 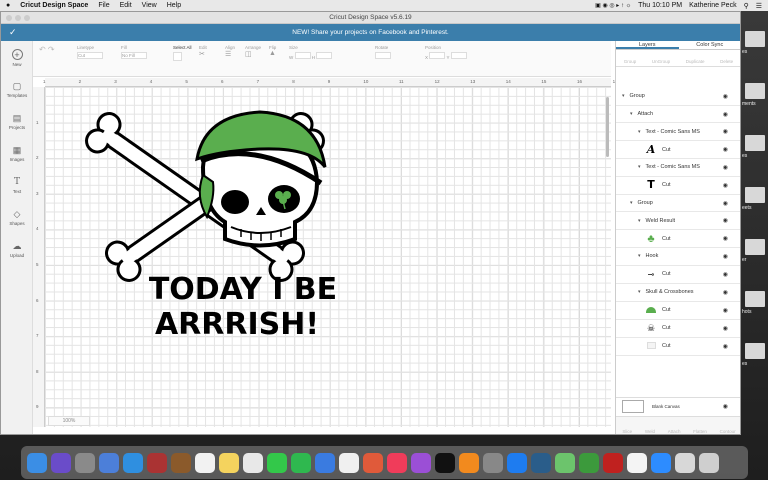 I want to click on layer-item: T Cut ◉, so click(x=678, y=186).